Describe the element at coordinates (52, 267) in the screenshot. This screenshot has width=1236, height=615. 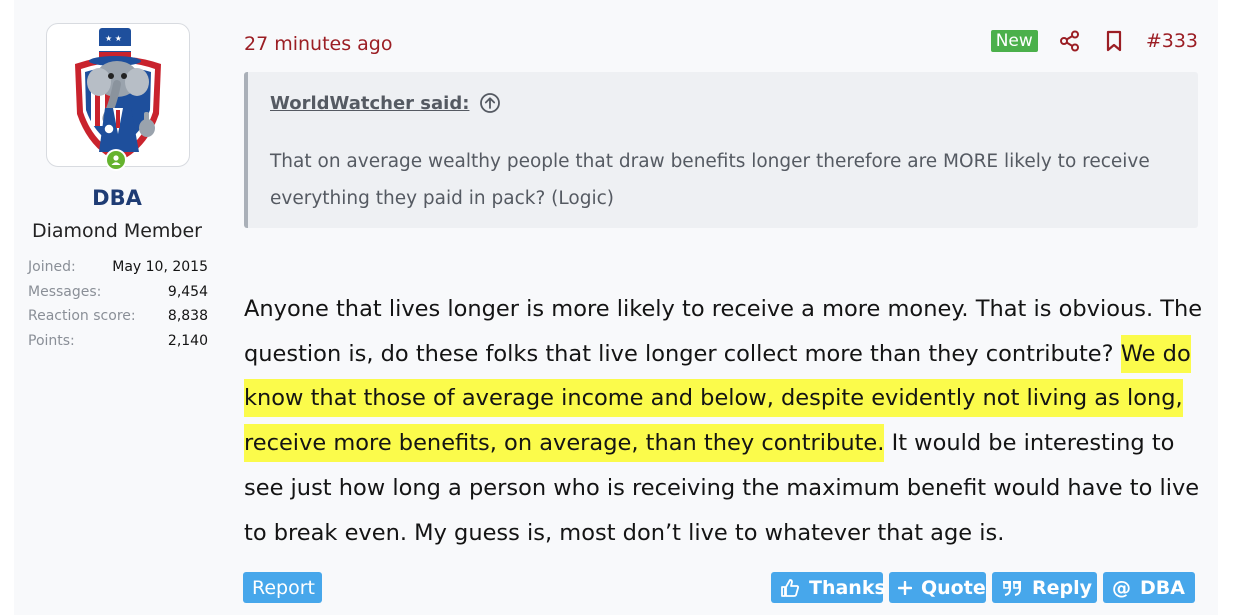
I see `stat-label: Joined:` at that location.